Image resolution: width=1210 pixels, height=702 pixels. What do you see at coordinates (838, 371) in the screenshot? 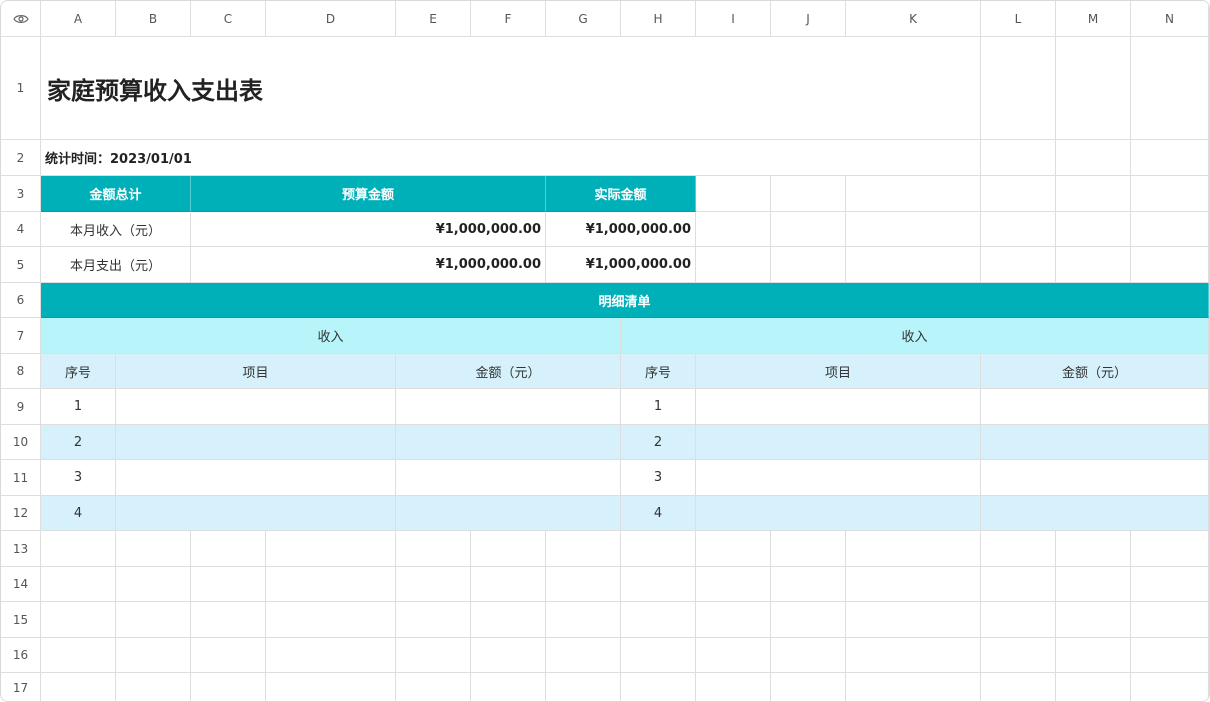
I see `right-header-item: 项目` at bounding box center [838, 371].